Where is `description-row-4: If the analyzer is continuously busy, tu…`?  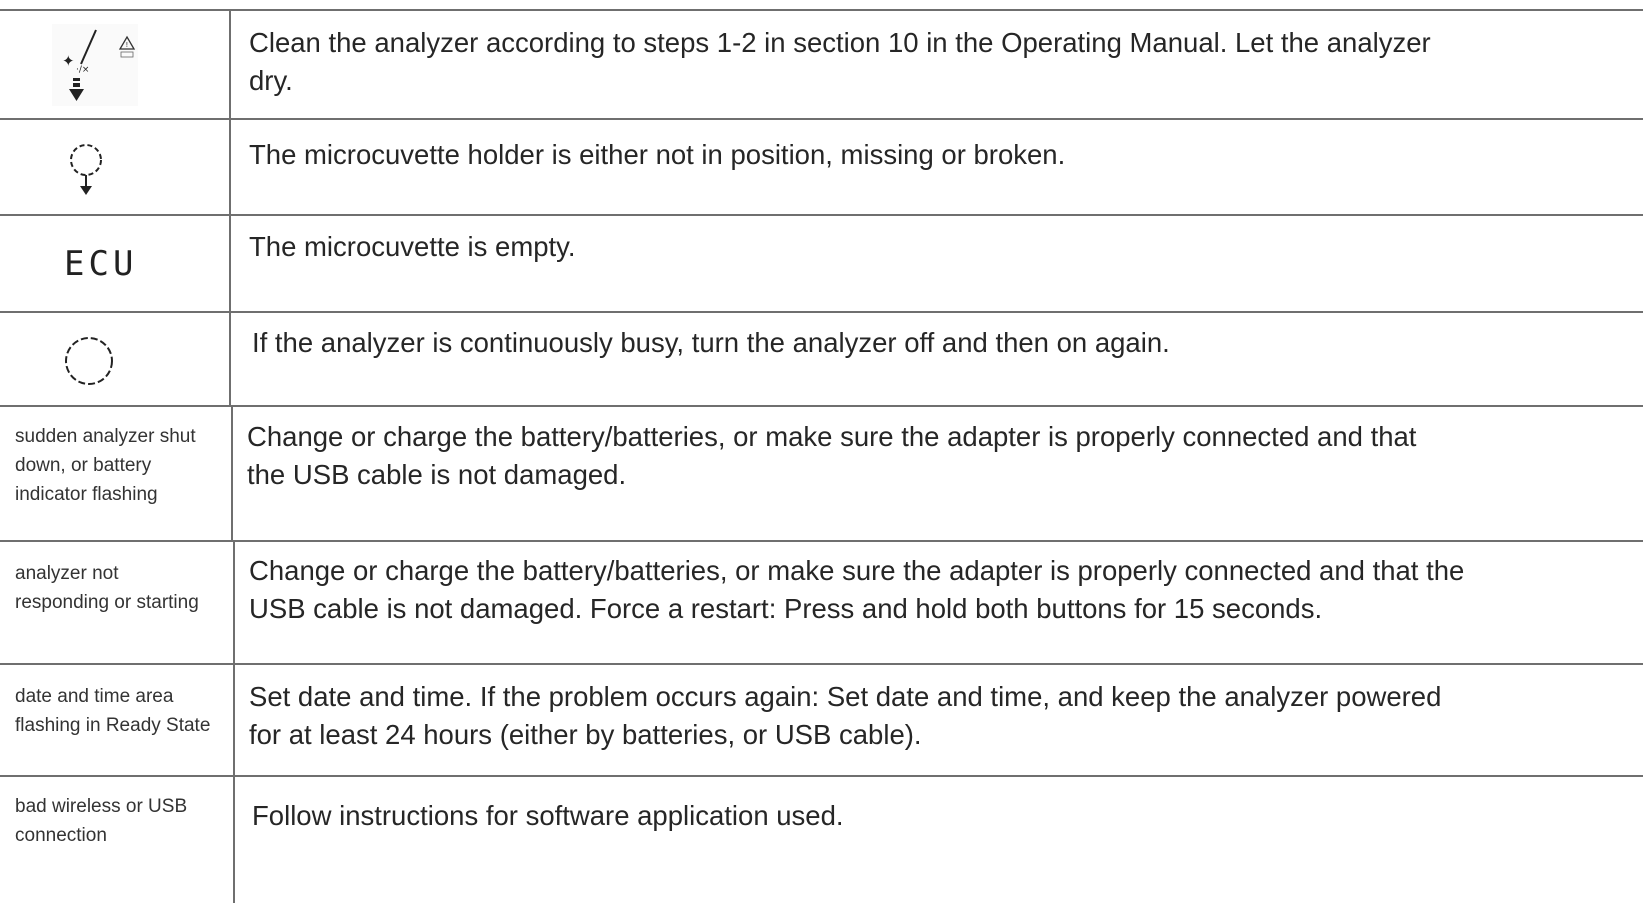
description-row-4: If the analyzer is continuously busy, tu… is located at coordinates (711, 342).